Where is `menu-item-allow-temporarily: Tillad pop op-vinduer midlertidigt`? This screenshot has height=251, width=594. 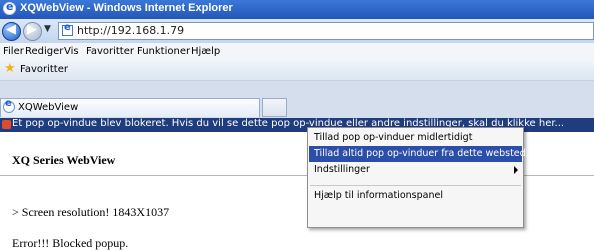
menu-item-allow-temporarily: Tillad pop op-vinduer midlertidigt is located at coordinates (393, 137).